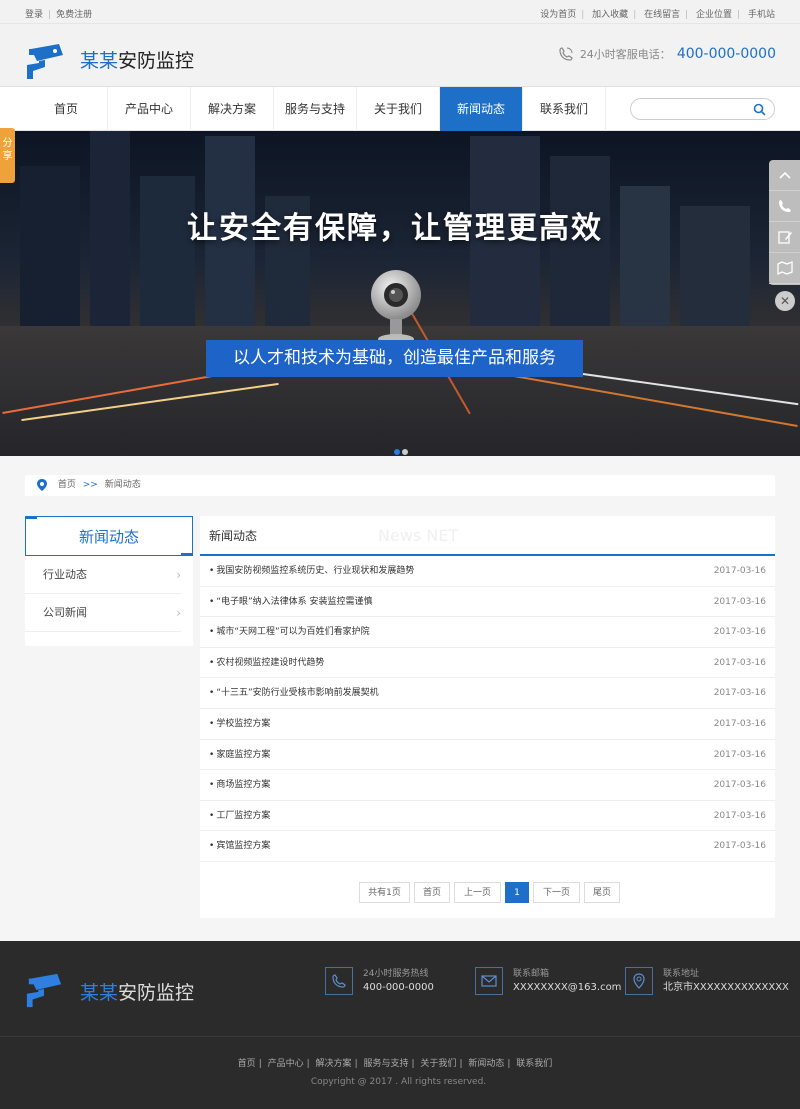 Image resolution: width=800 pixels, height=1109 pixels. I want to click on top-bar: 登录 | 免费注册 设为首页 | 加入收藏 | 在线留言 | 企业位置 | 手机站, so click(400, 12).